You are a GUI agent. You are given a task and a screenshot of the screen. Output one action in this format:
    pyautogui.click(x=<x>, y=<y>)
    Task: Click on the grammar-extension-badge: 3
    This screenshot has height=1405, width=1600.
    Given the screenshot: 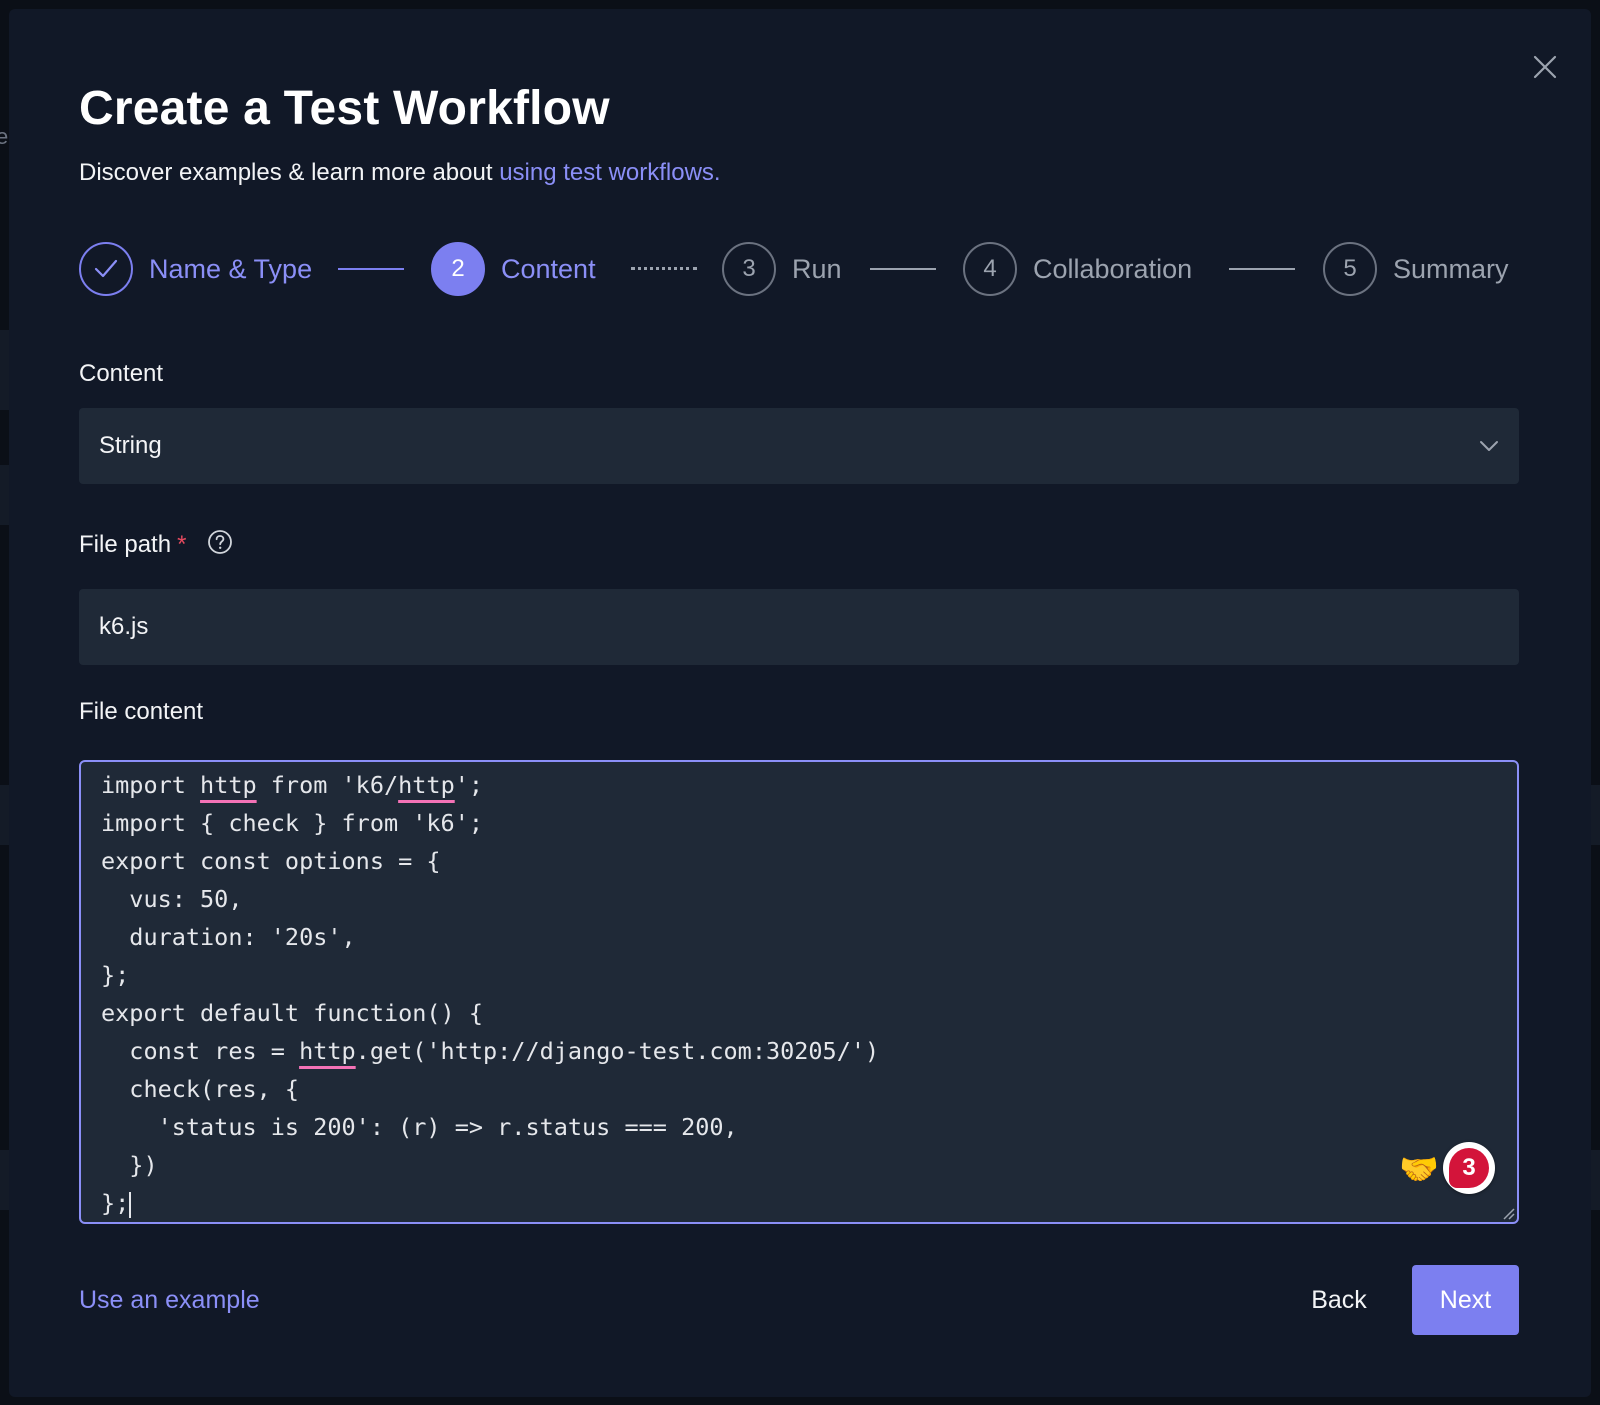 What is the action you would take?
    pyautogui.click(x=1469, y=1168)
    